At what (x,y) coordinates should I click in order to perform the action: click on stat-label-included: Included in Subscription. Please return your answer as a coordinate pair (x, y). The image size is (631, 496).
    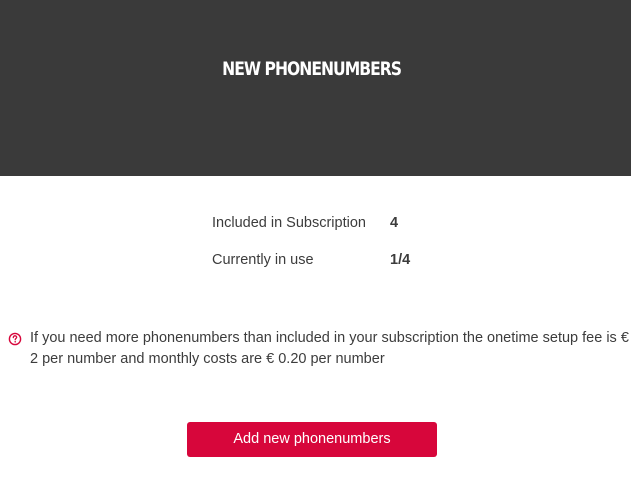
    Looking at the image, I should click on (289, 223).